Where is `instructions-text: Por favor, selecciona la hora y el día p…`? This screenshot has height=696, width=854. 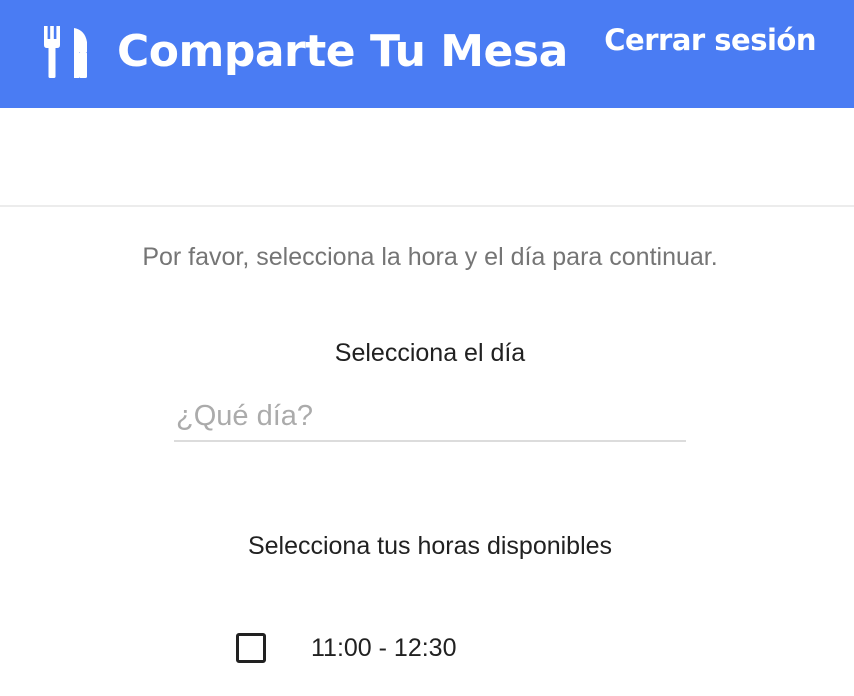 instructions-text: Por favor, selecciona la hora y el día p… is located at coordinates (430, 257).